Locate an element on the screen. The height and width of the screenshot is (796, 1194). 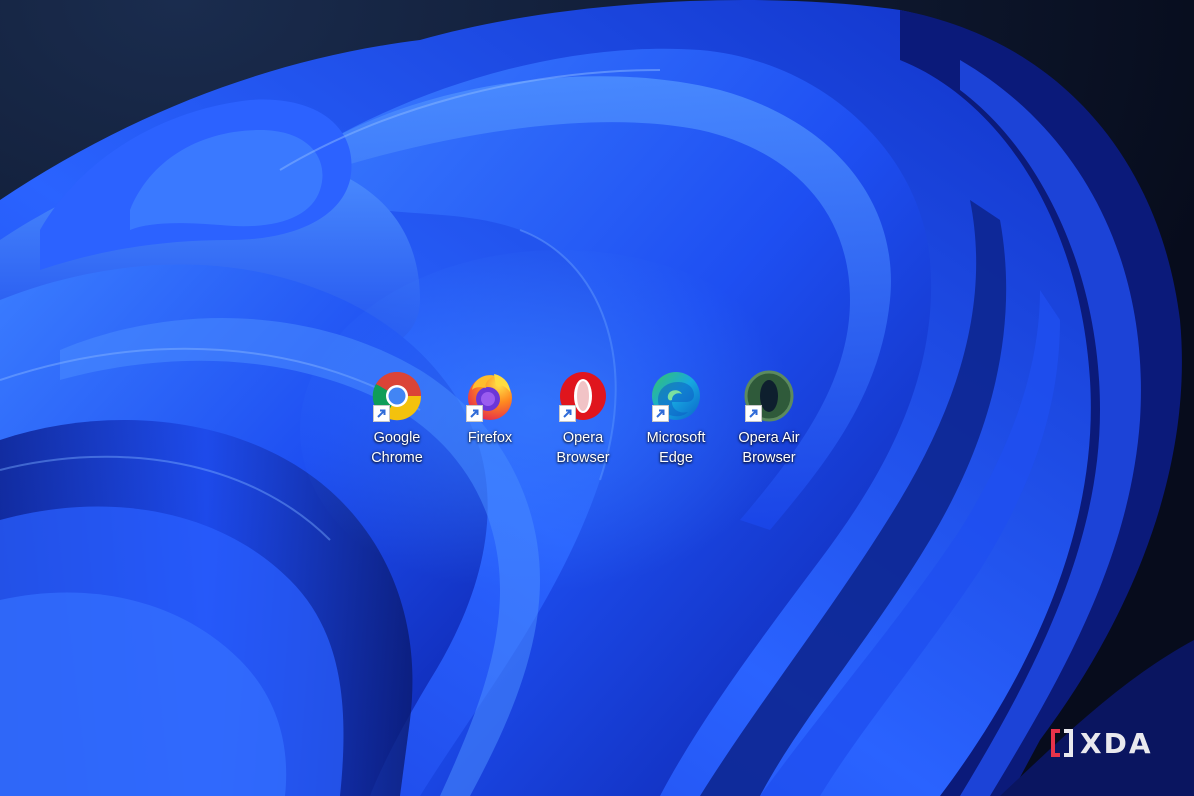
desktop-icon-microsoft-edge: Microsoft Edge is located at coordinates (676, 419).